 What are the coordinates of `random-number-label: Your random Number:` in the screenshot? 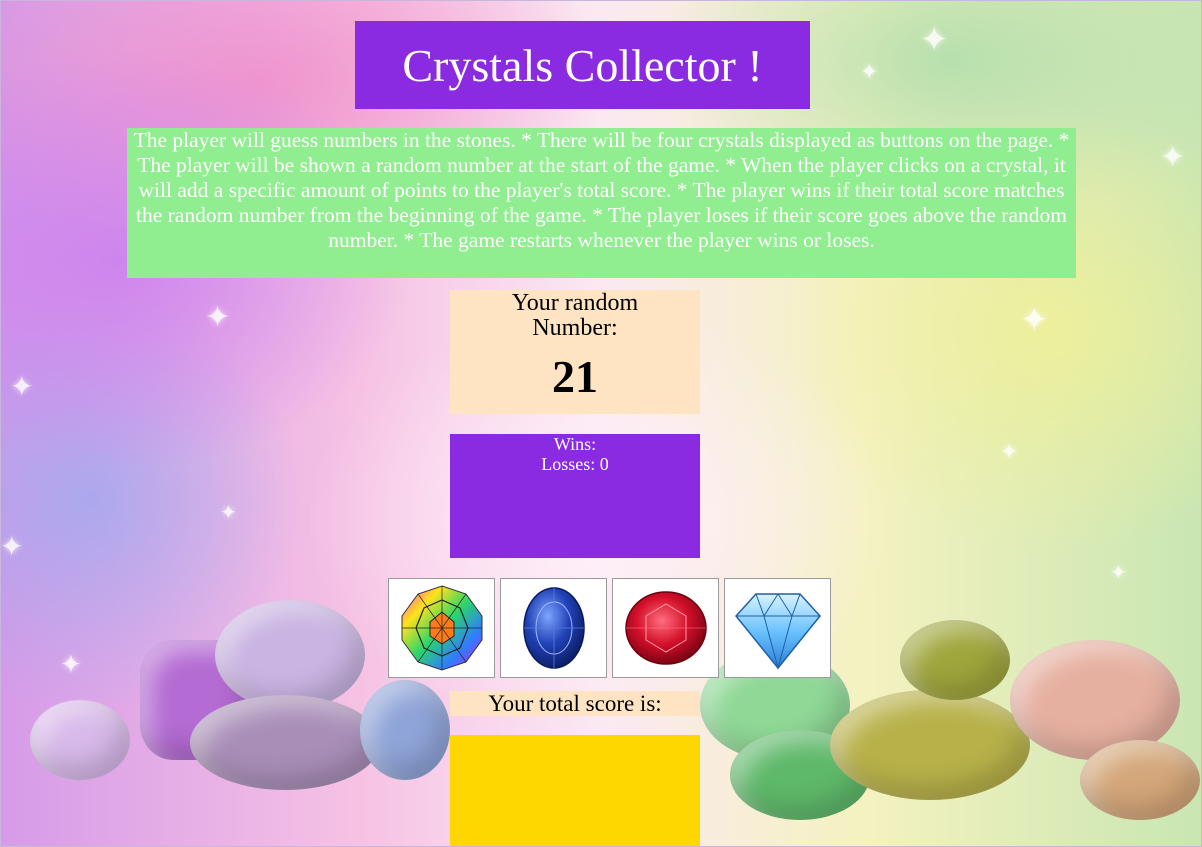 It's located at (575, 315).